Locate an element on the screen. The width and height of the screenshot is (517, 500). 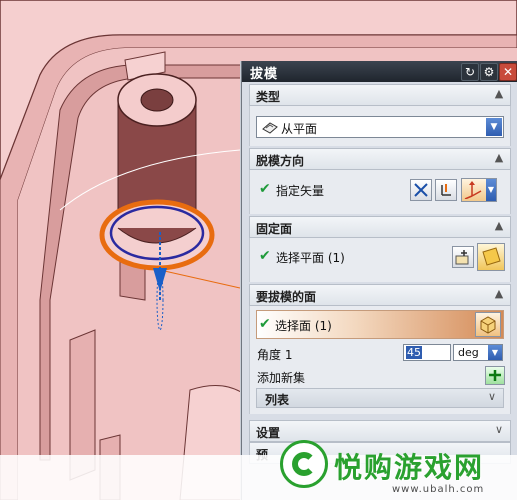
list-subsection-header: 列表 ∨ is located at coordinates (380, 398).